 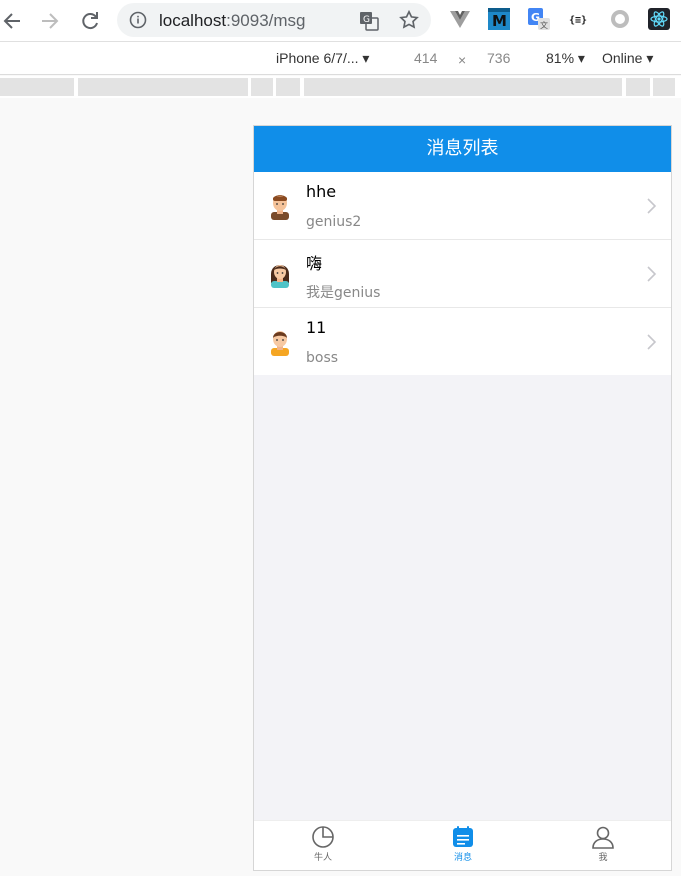 I want to click on m-extension-icon: M, so click(x=499, y=19).